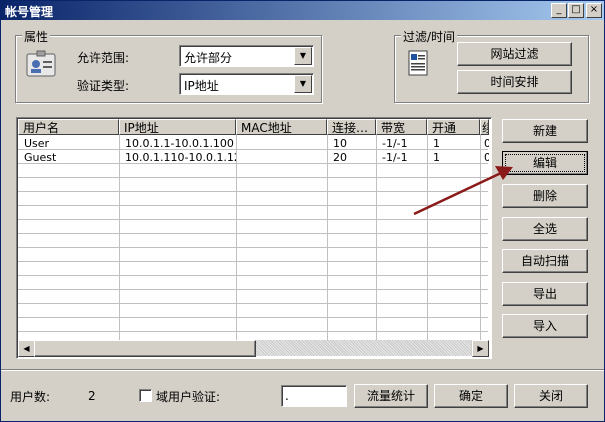  Describe the element at coordinates (246, 56) in the screenshot. I see `scope-select: 允许部分 ▼` at that location.